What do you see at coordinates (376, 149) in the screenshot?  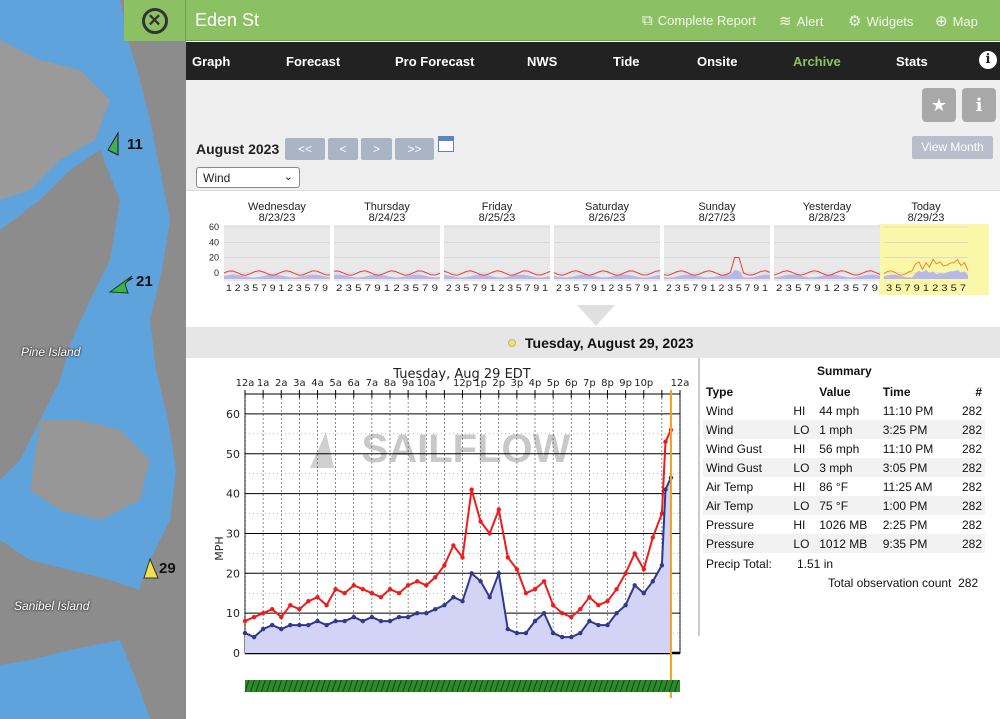 I see `next-button: >` at bounding box center [376, 149].